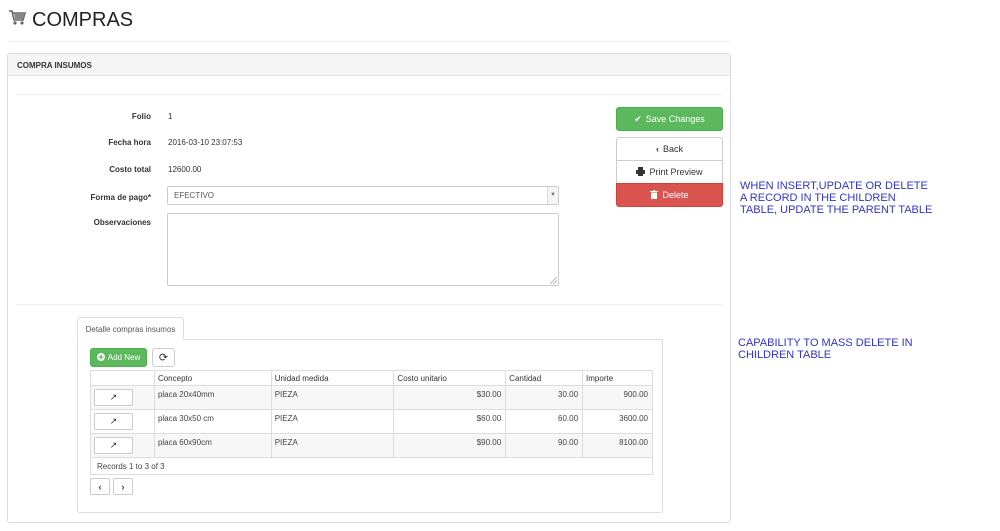  Describe the element at coordinates (544, 421) in the screenshot. I see `cell-cantidad: 60.00` at that location.